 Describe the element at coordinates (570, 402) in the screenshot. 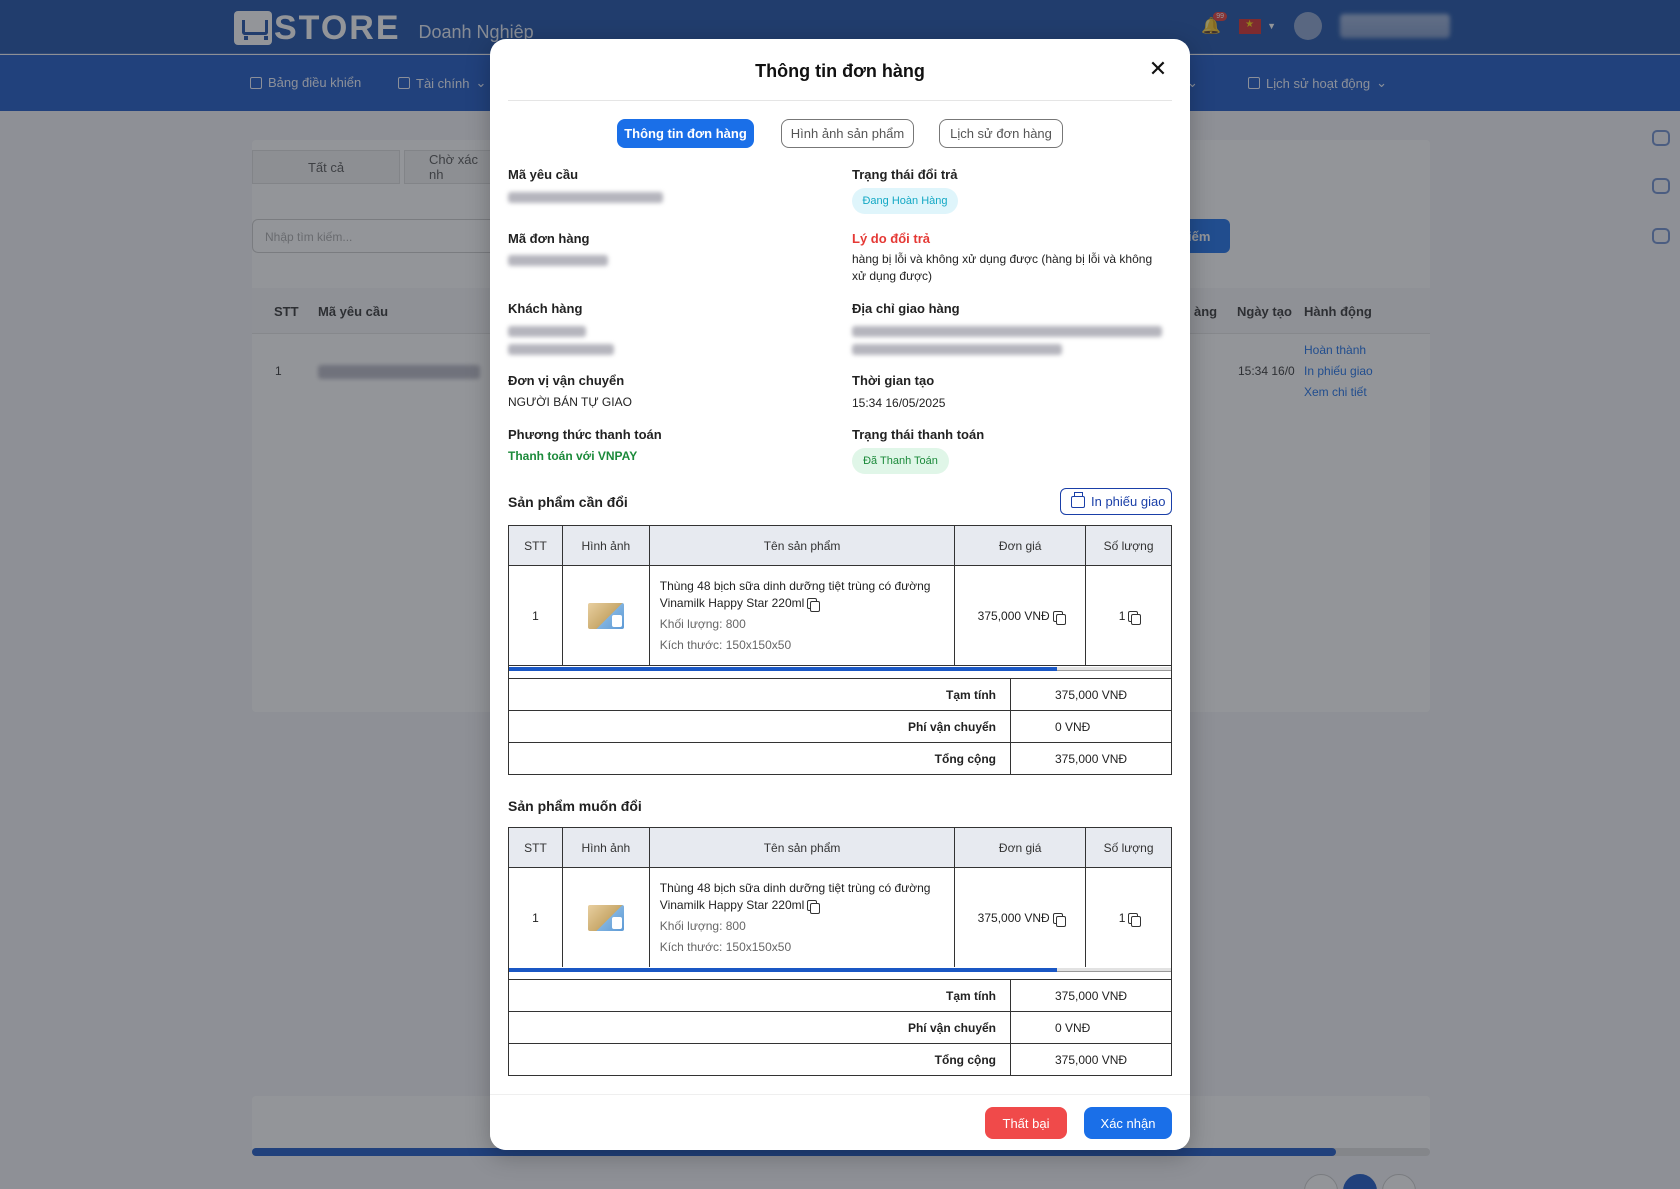

I see `shipping-unit-value: NGƯỜI BÁN TỰ GIAO` at that location.